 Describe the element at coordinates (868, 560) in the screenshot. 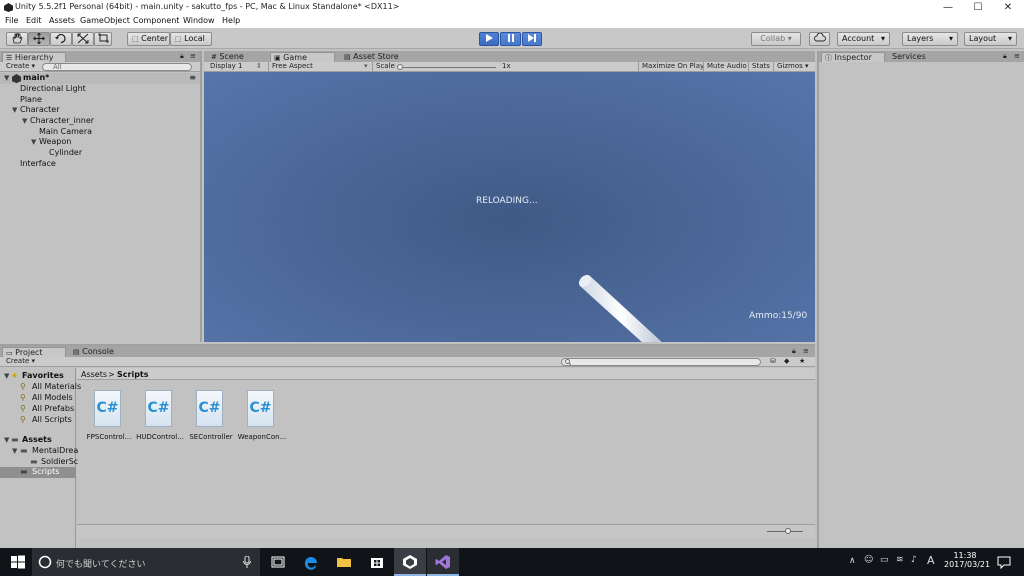

I see `people-icon: ☺` at that location.